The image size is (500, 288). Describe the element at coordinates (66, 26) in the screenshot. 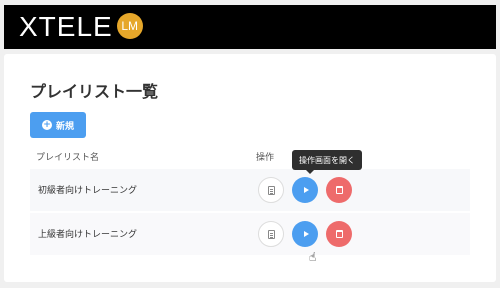

I see `logo-text: XTELE` at that location.